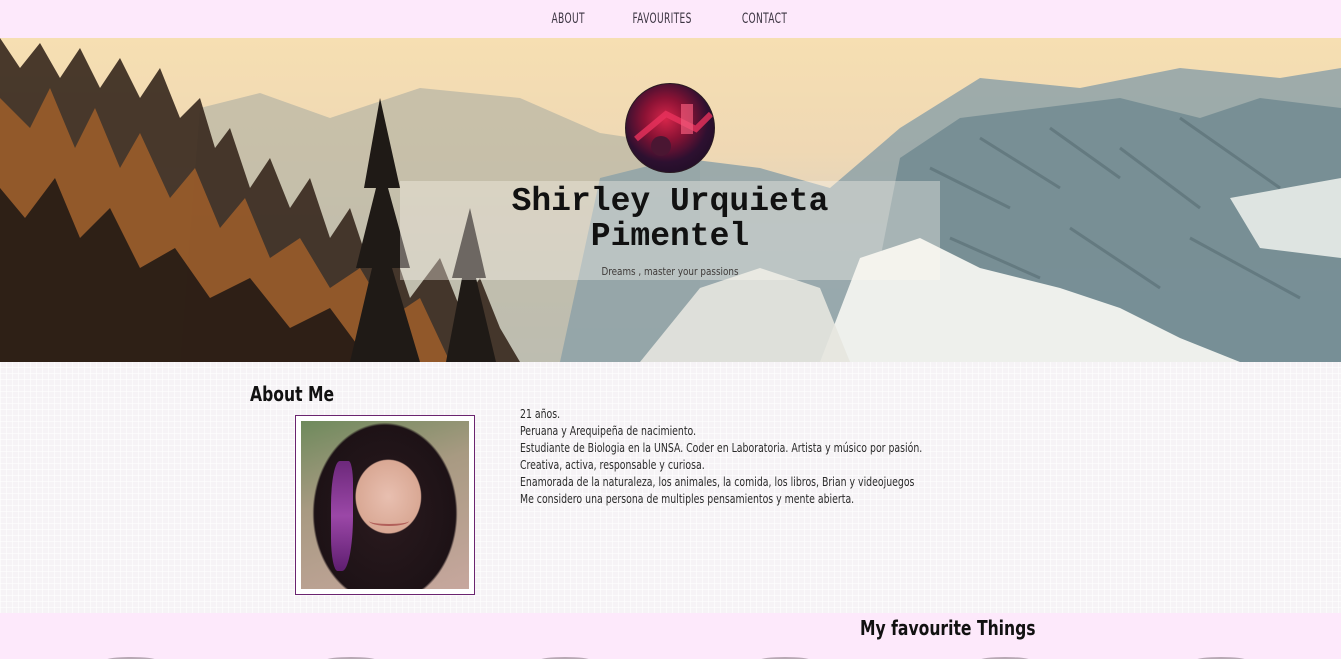 The height and width of the screenshot is (659, 1341). Describe the element at coordinates (661, 19) in the screenshot. I see `nav-link-favourites: FAVOURITES` at that location.